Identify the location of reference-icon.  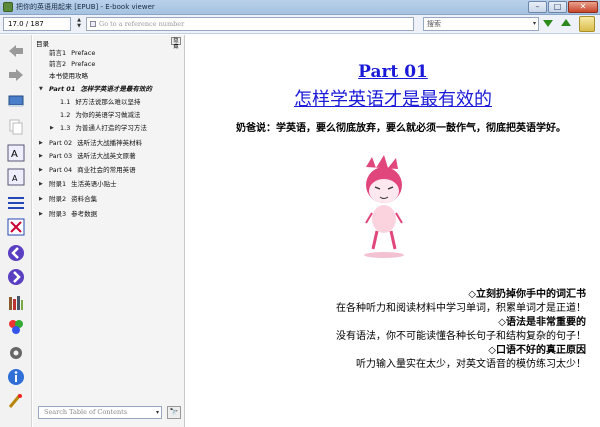
(93, 24).